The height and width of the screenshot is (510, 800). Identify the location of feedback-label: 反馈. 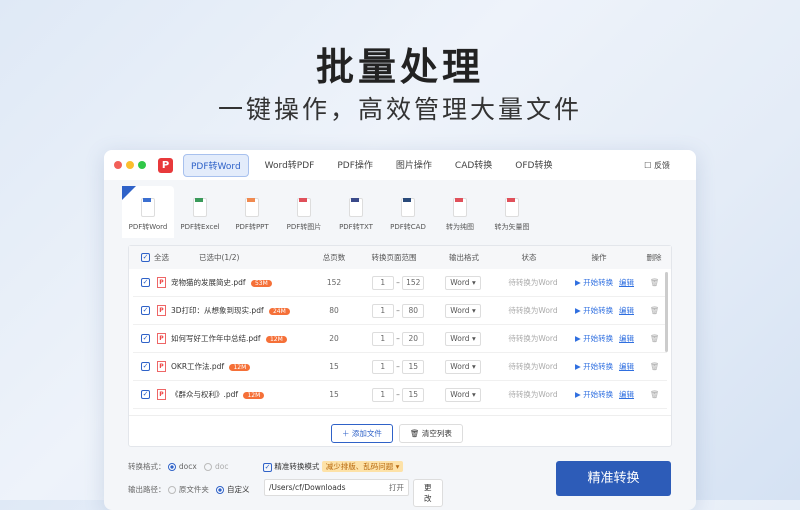
(662, 165).